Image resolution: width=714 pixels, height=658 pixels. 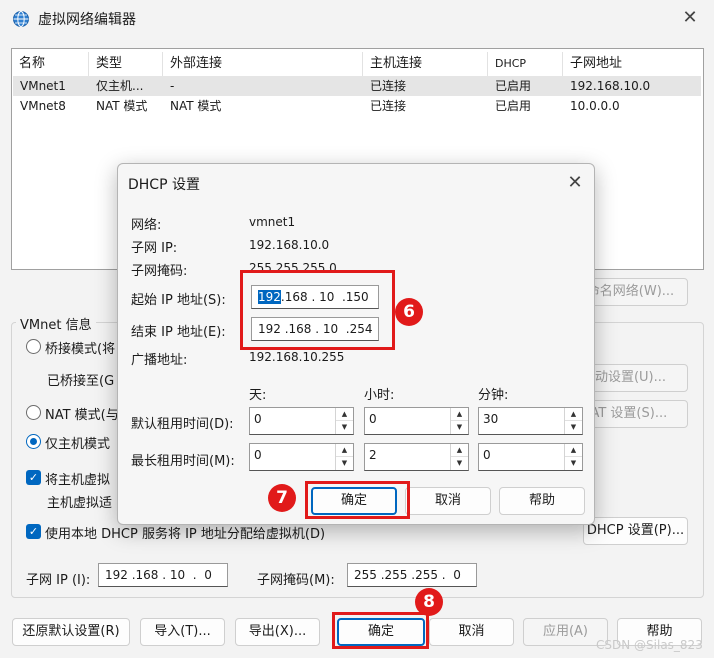 I want to click on network-value: vmnet1, so click(x=272, y=222).